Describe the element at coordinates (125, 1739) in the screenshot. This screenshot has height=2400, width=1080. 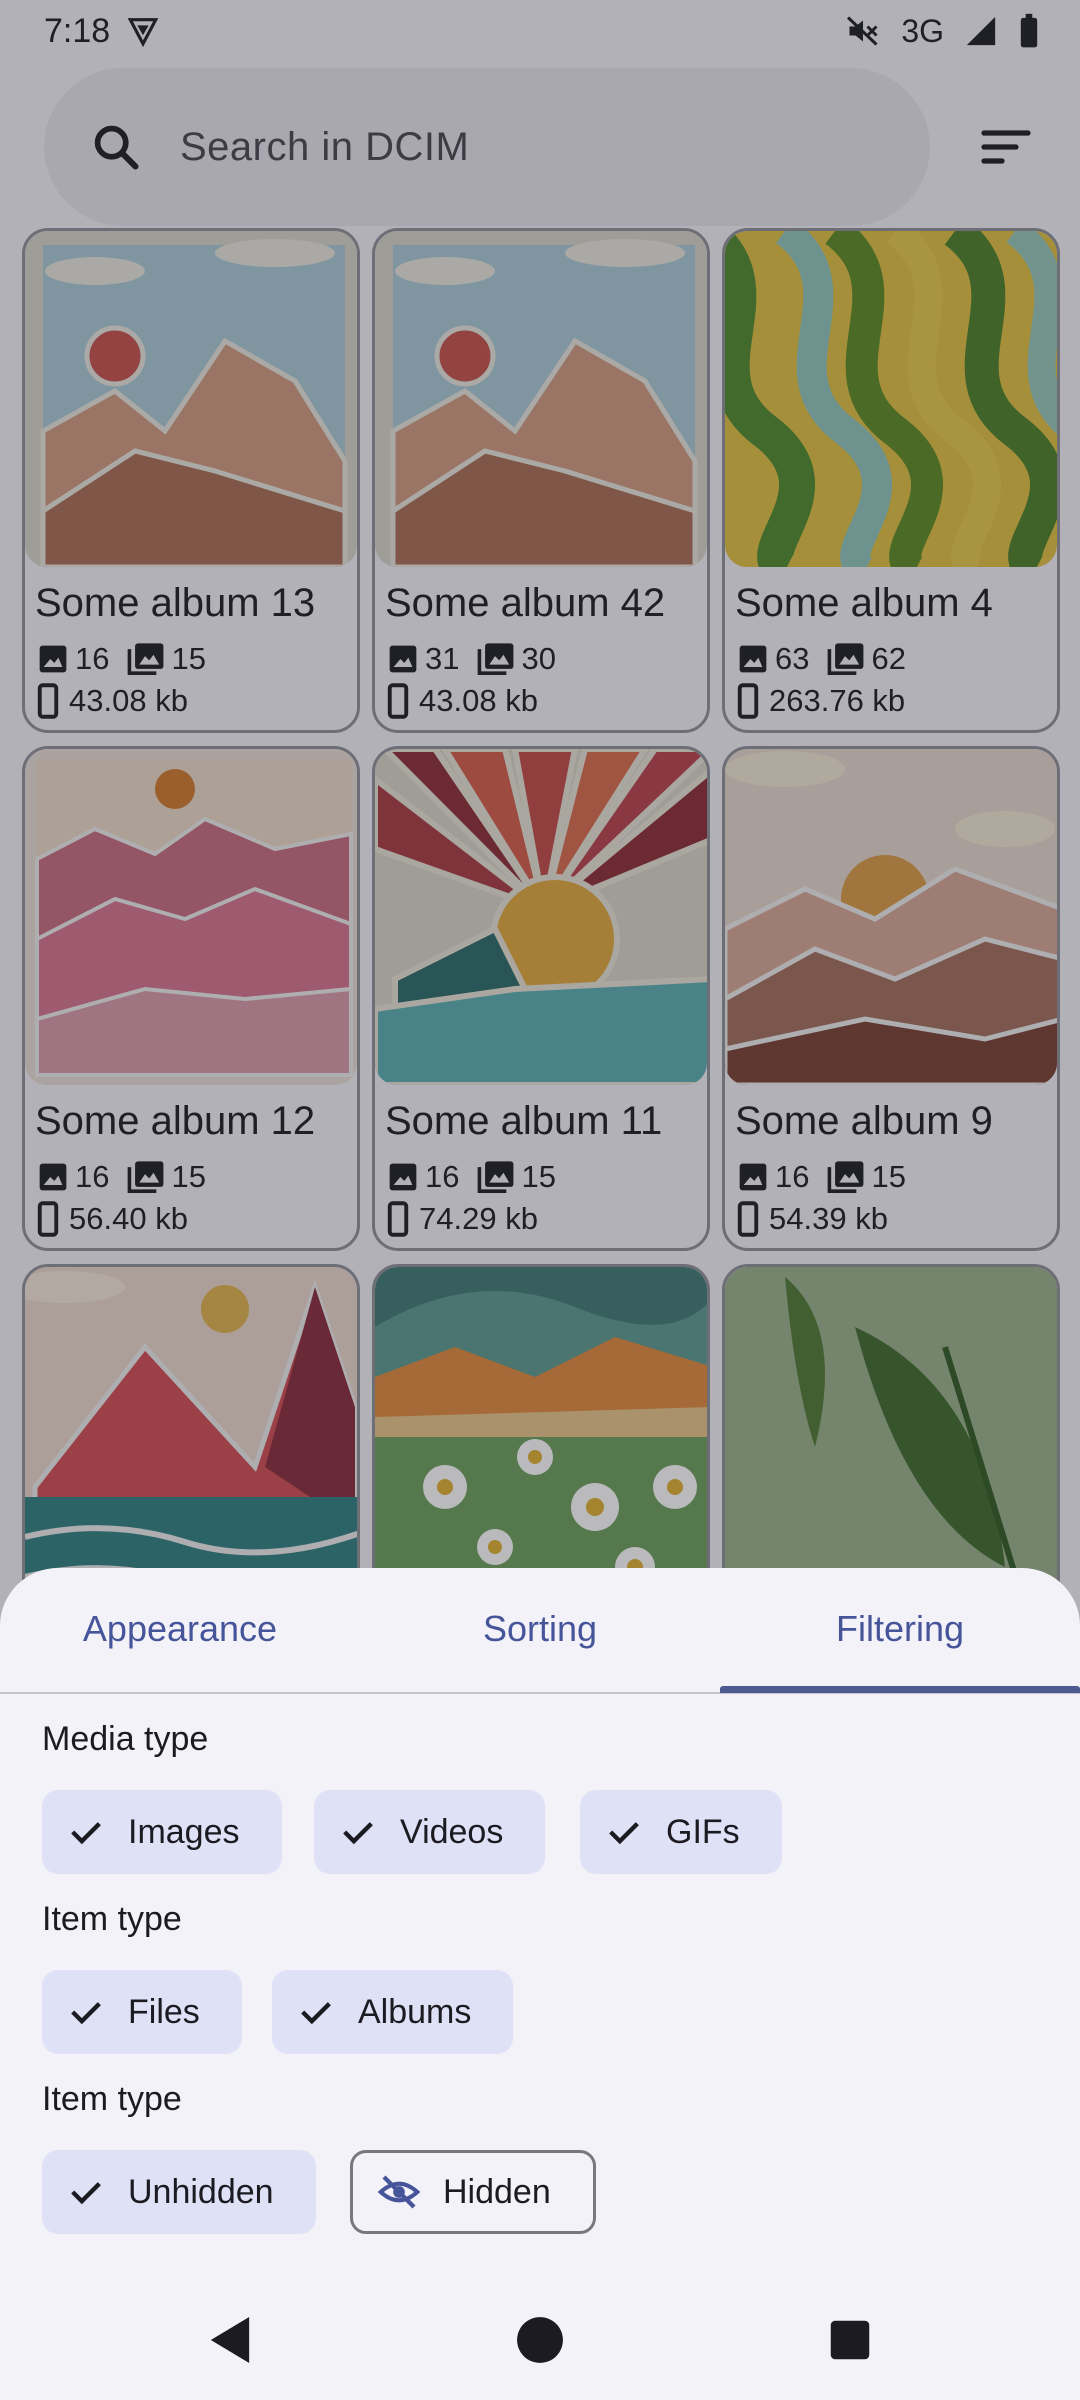
I see `media-type-label: Media type` at that location.